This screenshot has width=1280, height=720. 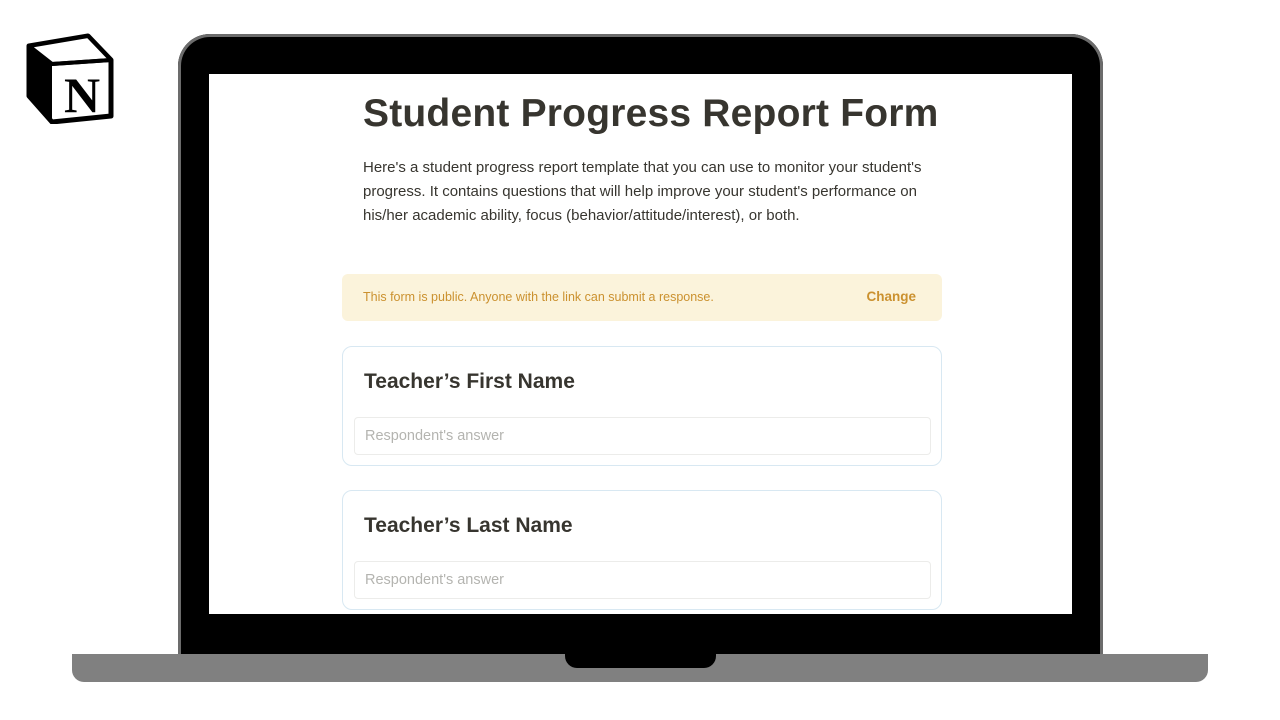 What do you see at coordinates (642, 550) in the screenshot?
I see `question-card-last-name: Teacher’s Last Name` at bounding box center [642, 550].